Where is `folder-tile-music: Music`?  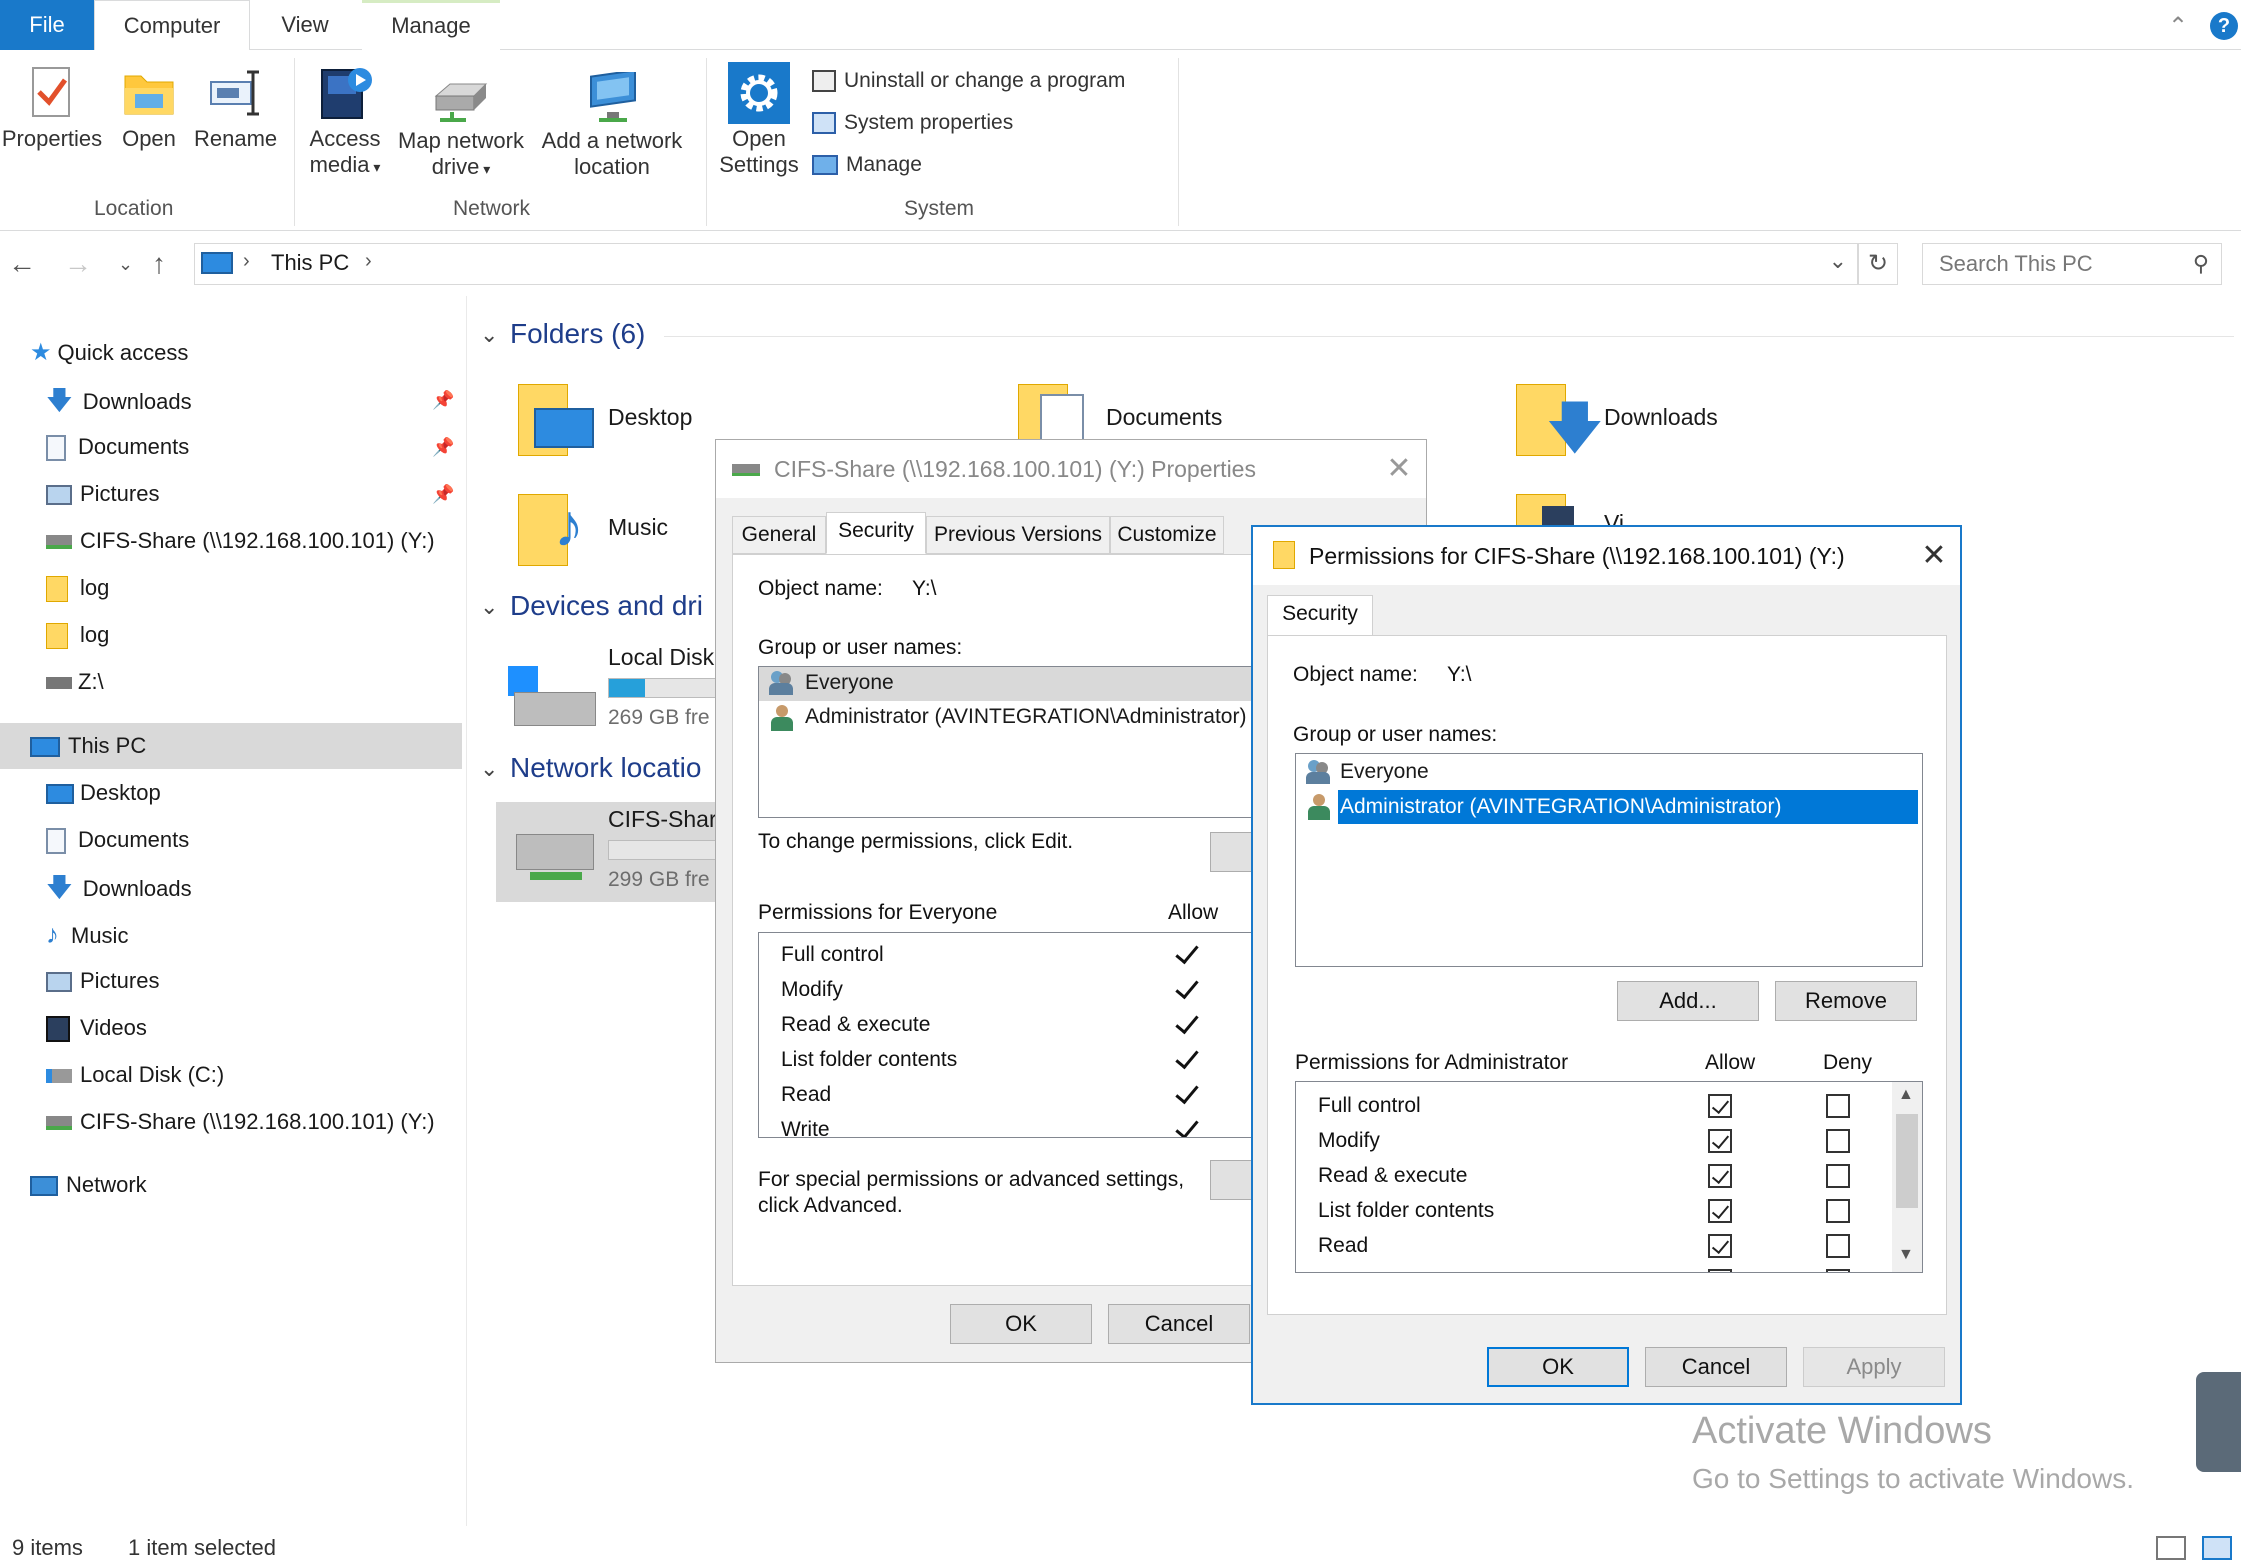 folder-tile-music: Music is located at coordinates (638, 527).